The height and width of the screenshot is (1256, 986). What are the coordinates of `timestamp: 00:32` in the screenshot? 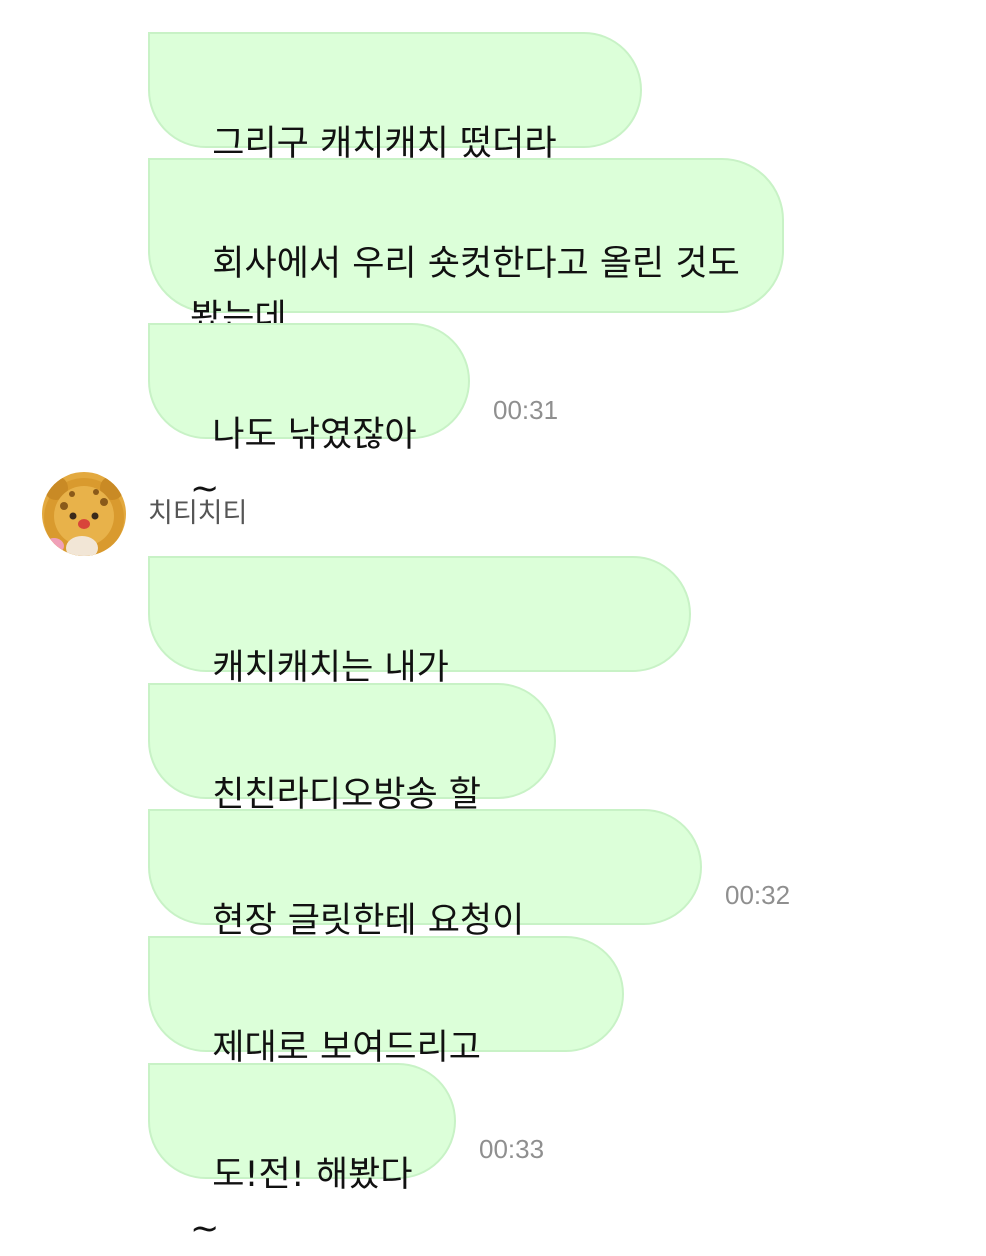 It's located at (758, 895).